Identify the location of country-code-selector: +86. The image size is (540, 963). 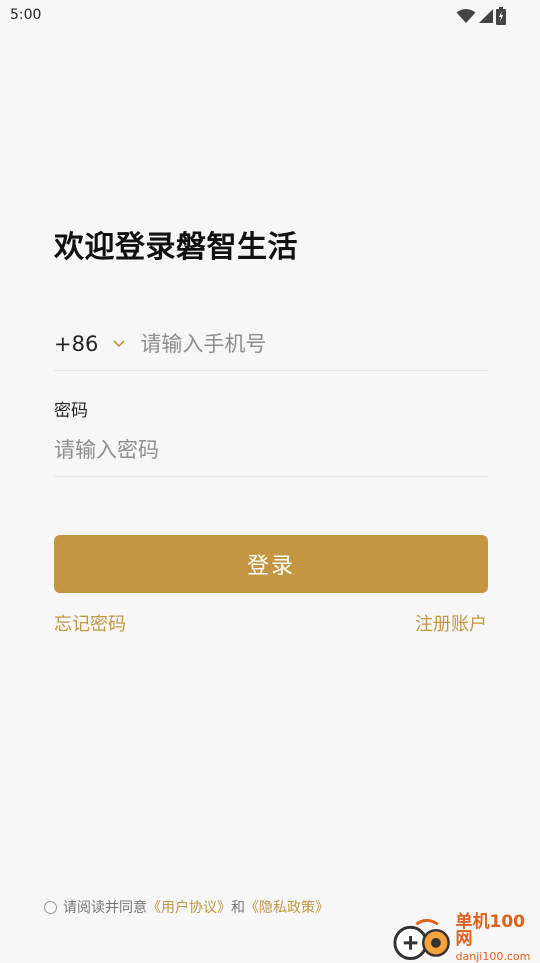
(76, 344).